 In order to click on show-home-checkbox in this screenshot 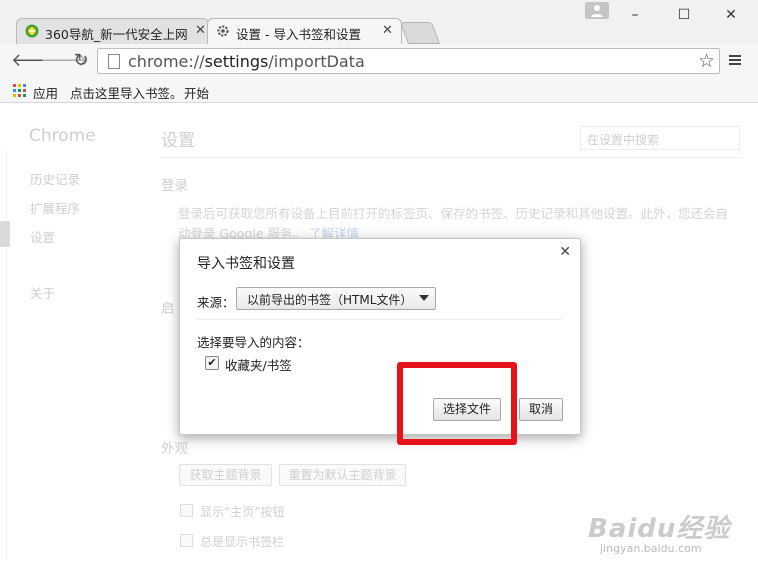, I will do `click(186, 510)`.